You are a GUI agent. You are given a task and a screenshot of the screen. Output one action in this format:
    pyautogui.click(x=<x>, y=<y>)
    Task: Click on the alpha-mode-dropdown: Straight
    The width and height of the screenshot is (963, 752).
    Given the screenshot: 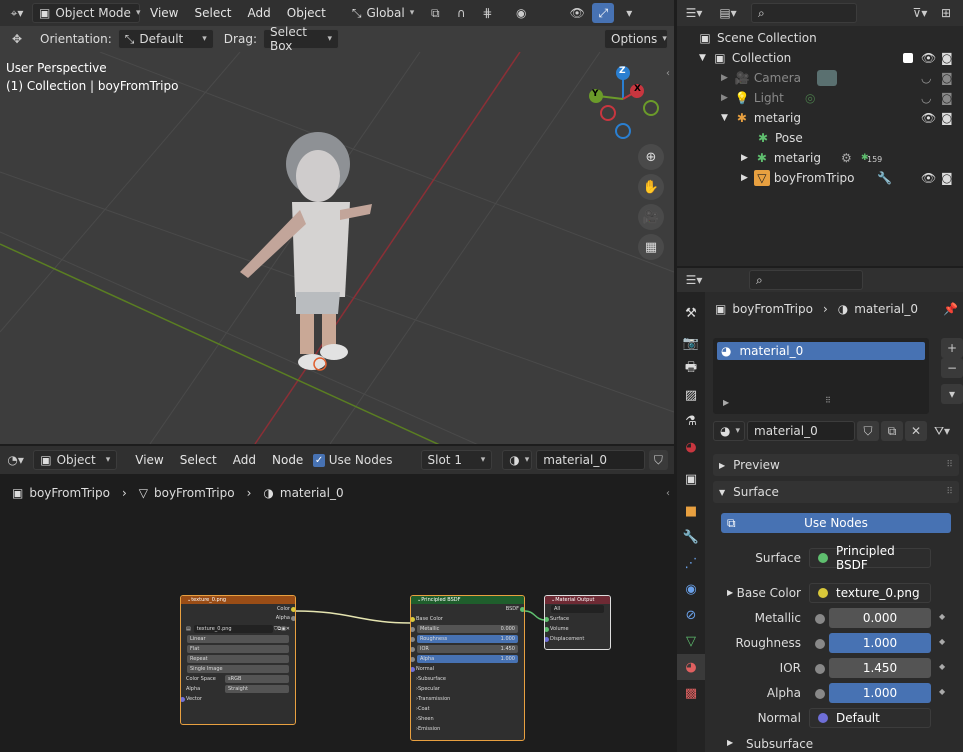 What is the action you would take?
    pyautogui.click(x=257, y=689)
    